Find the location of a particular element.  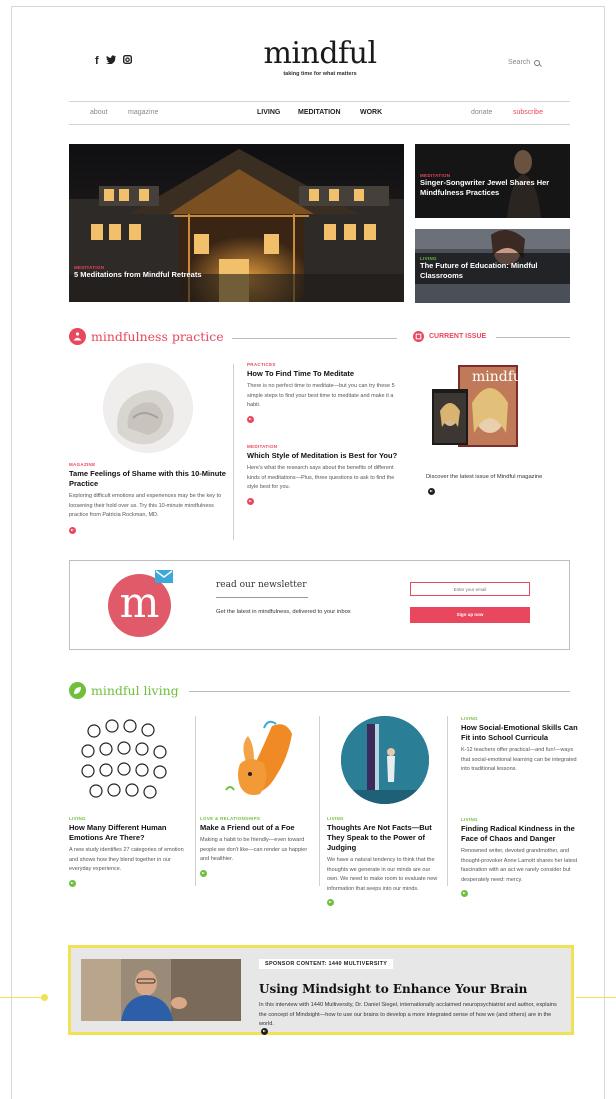

nav-subscribe: subscribe is located at coordinates (528, 112).